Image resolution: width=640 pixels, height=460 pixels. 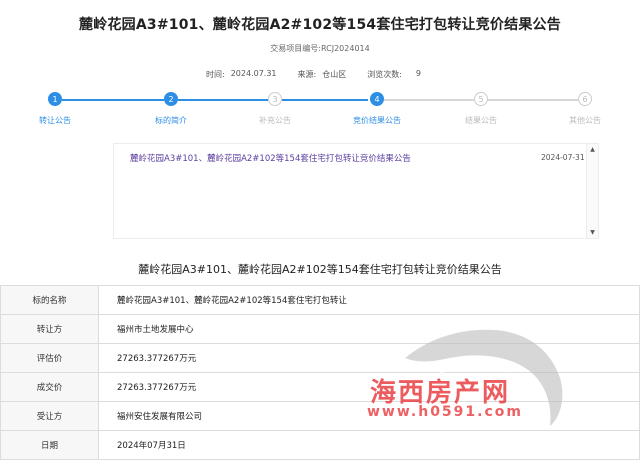 I want to click on source-label: 来源:, so click(x=307, y=74).